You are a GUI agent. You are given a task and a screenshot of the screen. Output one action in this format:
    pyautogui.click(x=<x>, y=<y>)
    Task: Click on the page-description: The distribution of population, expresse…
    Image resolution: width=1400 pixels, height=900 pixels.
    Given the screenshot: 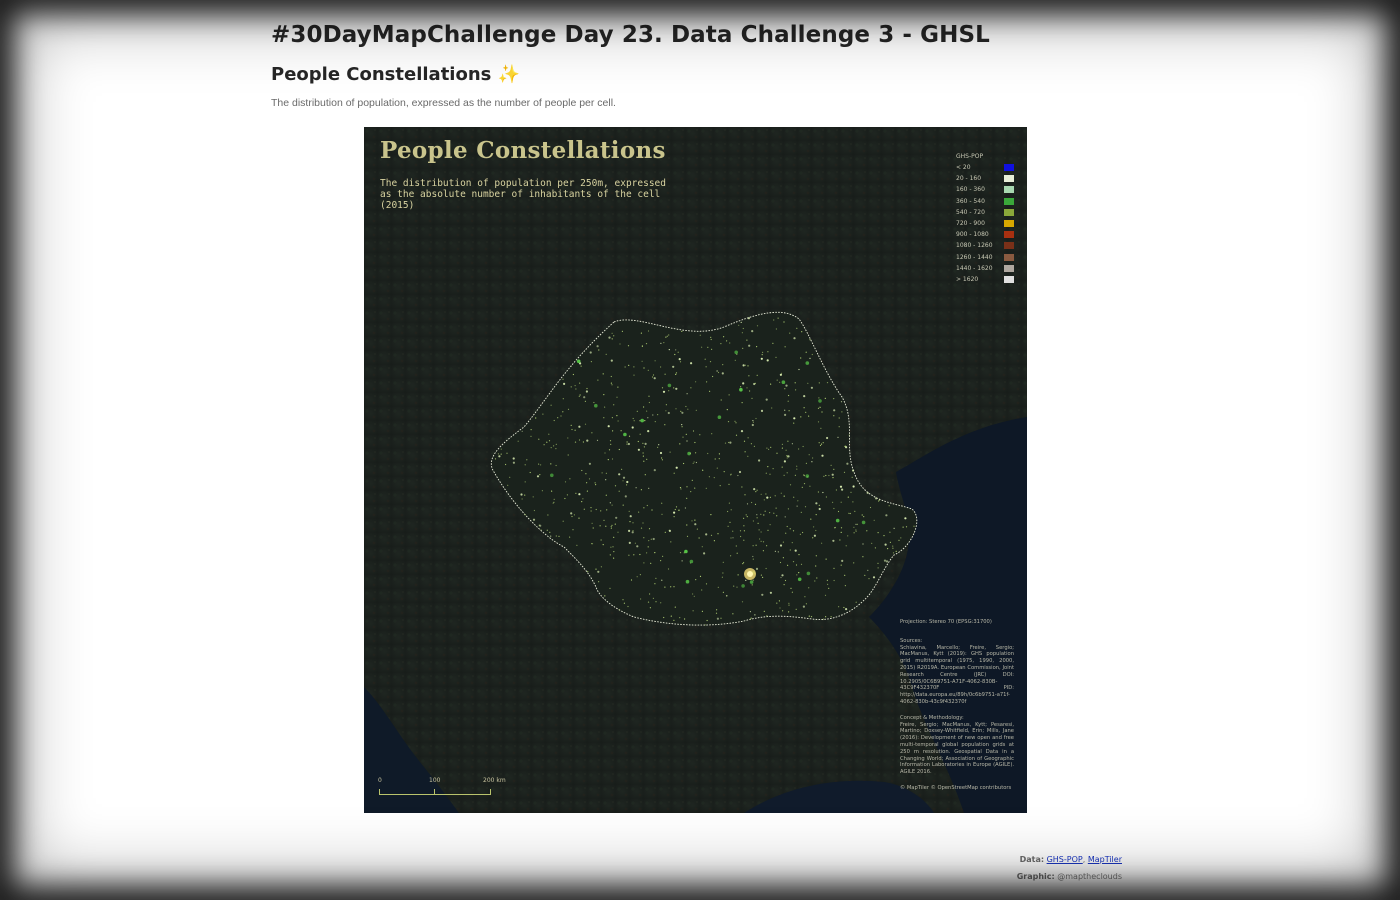 What is the action you would take?
    pyautogui.click(x=443, y=103)
    